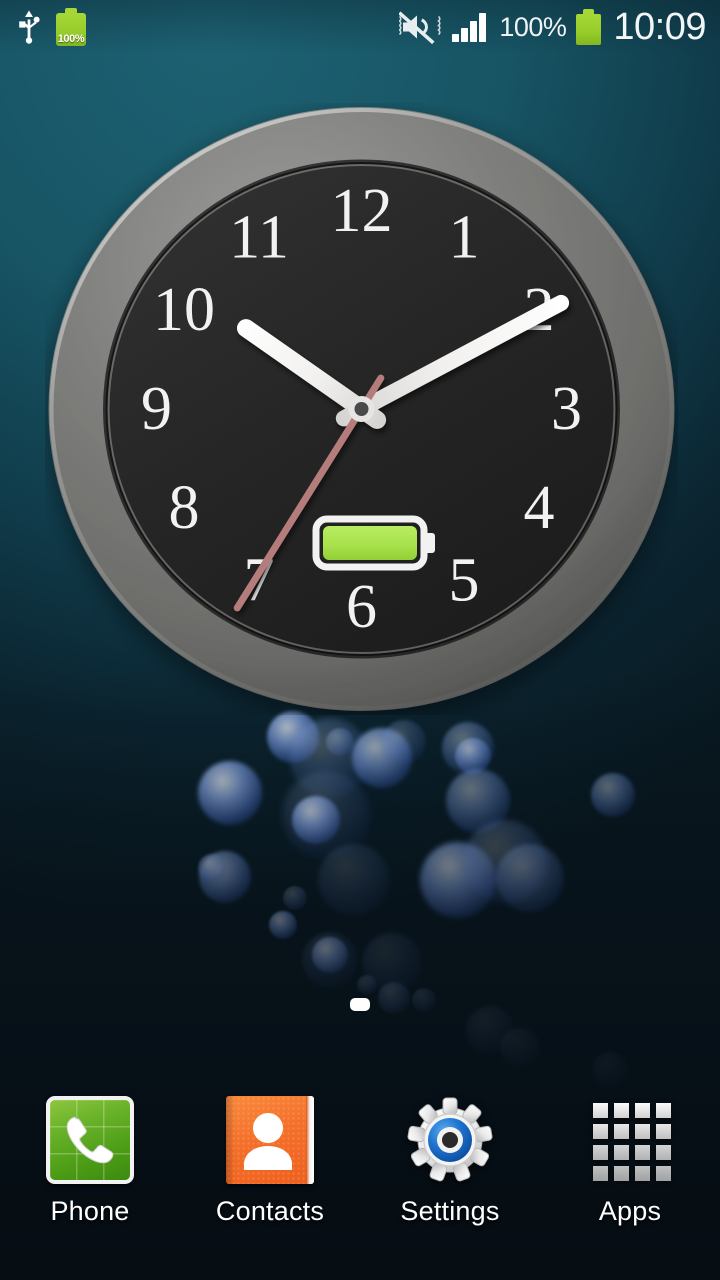 This screenshot has height=1280, width=720. Describe the element at coordinates (29, 27) in the screenshot. I see `usb-icon` at that location.